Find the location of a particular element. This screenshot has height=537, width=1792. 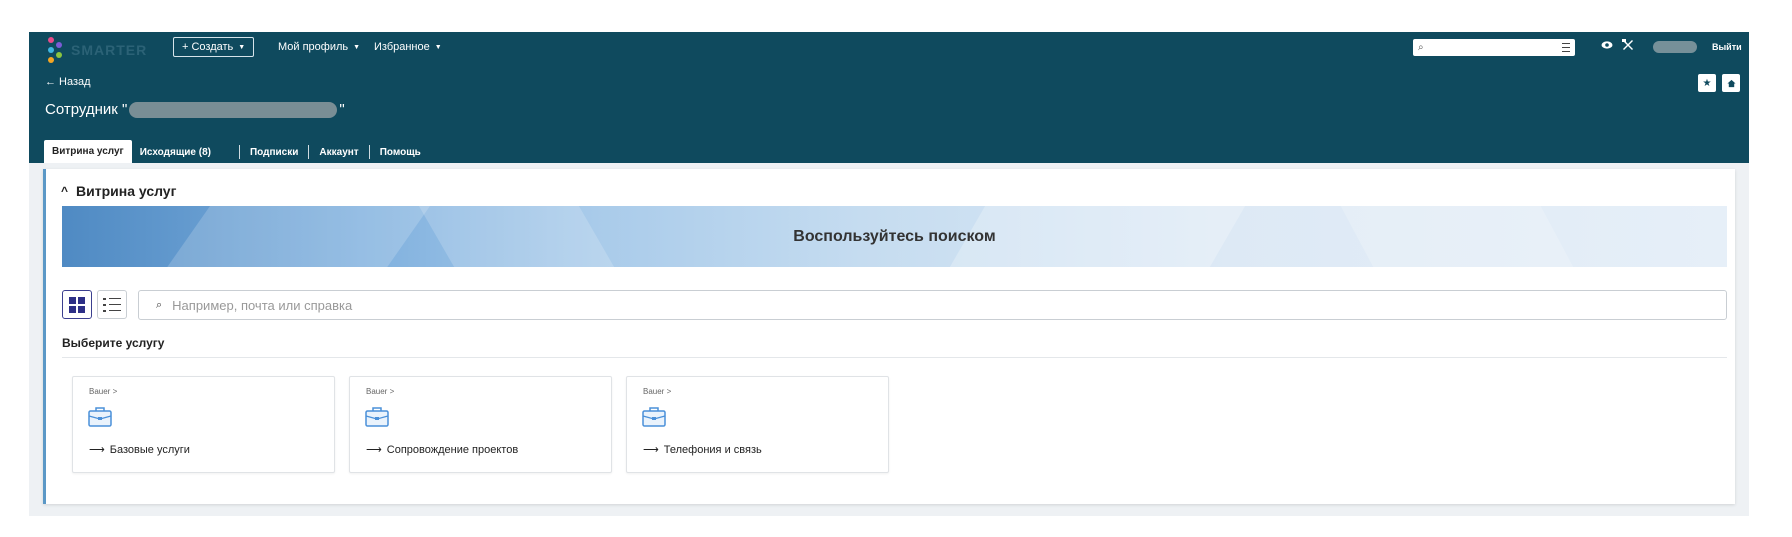

logo-mark-icon is located at coordinates (56, 50).